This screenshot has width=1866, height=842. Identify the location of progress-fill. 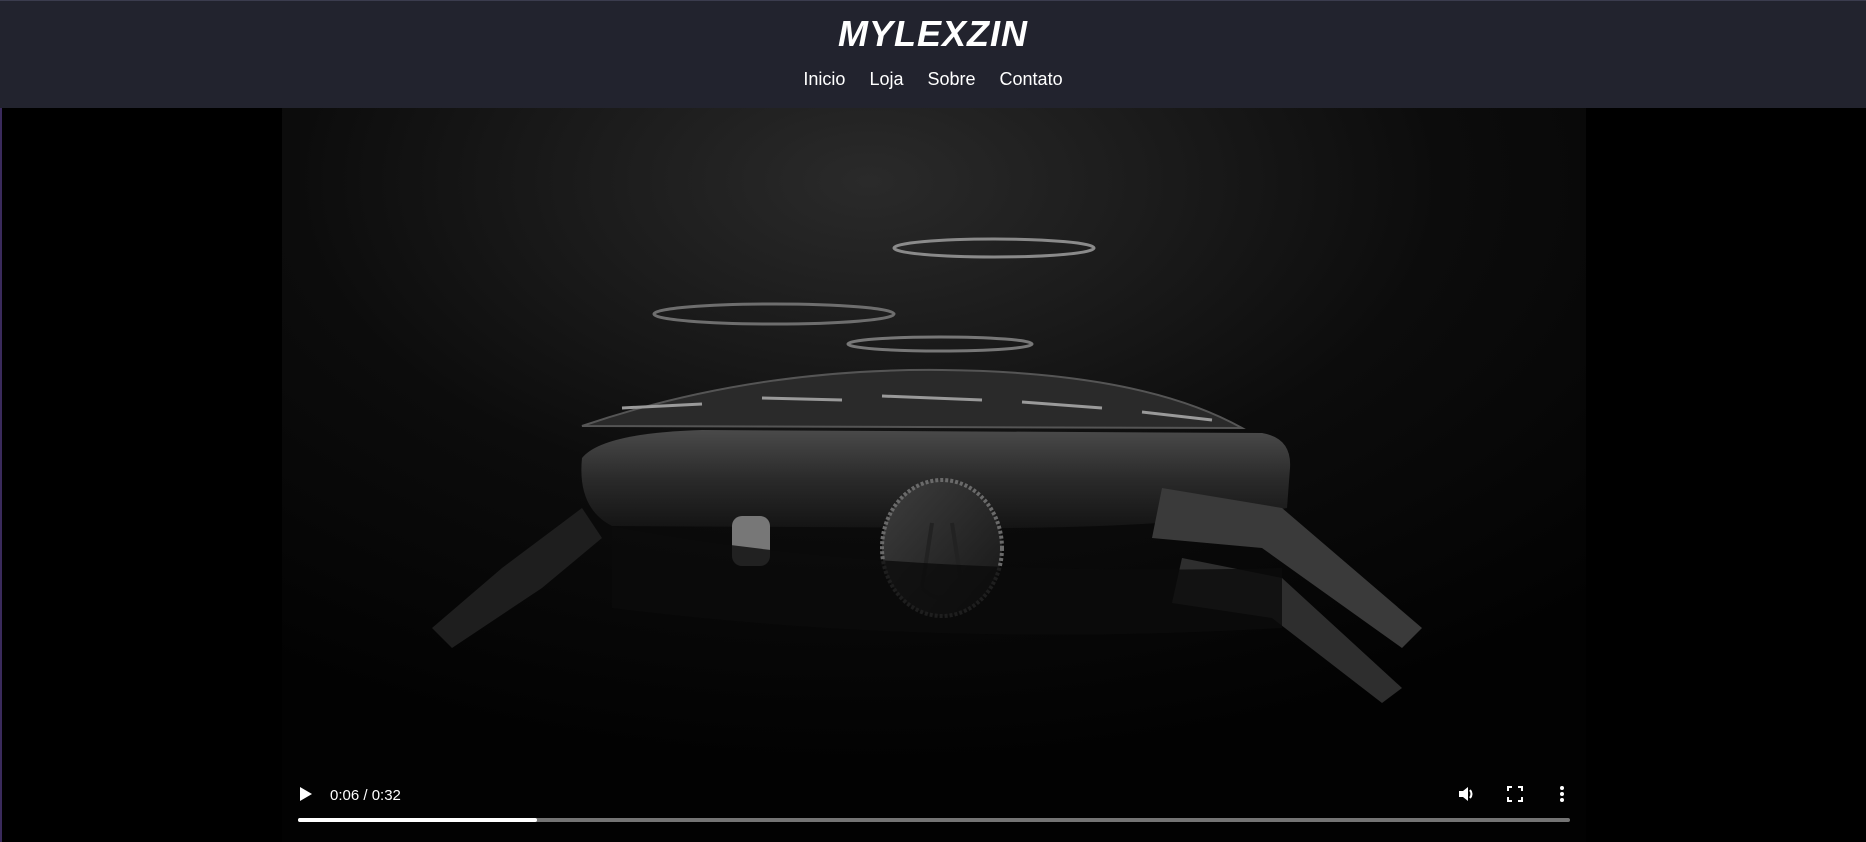
(417, 820).